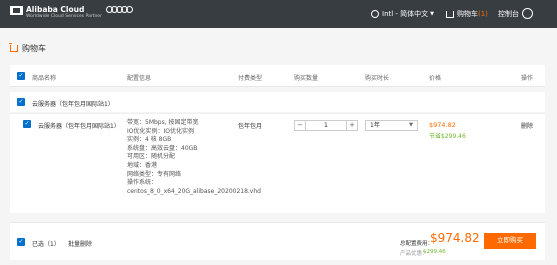  Describe the element at coordinates (21, 102) in the screenshot. I see `group-checkbox: ✓` at that location.